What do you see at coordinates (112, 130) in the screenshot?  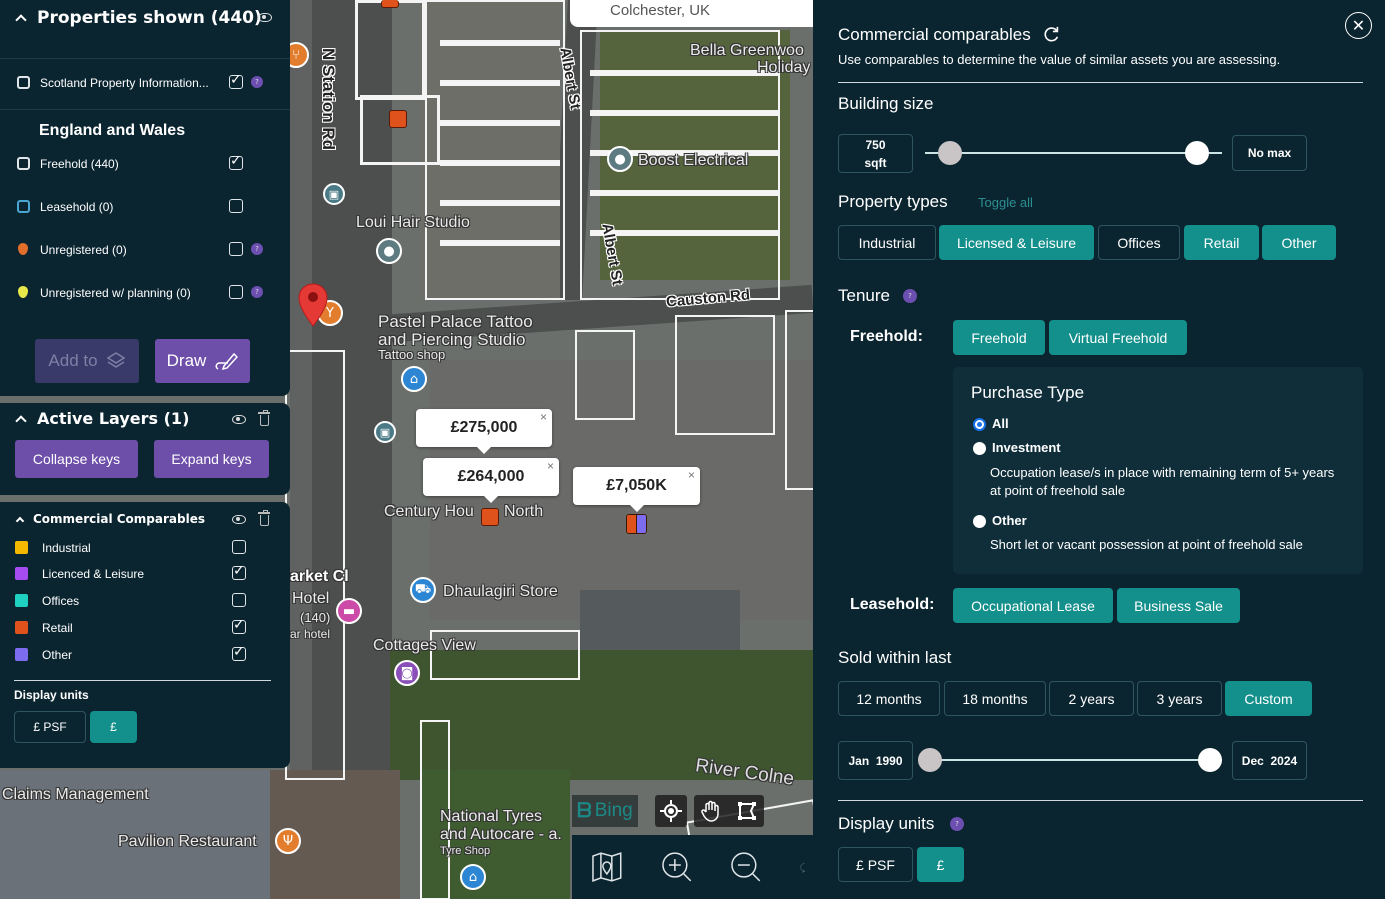 I see `england-wales-heading: England and Wales` at bounding box center [112, 130].